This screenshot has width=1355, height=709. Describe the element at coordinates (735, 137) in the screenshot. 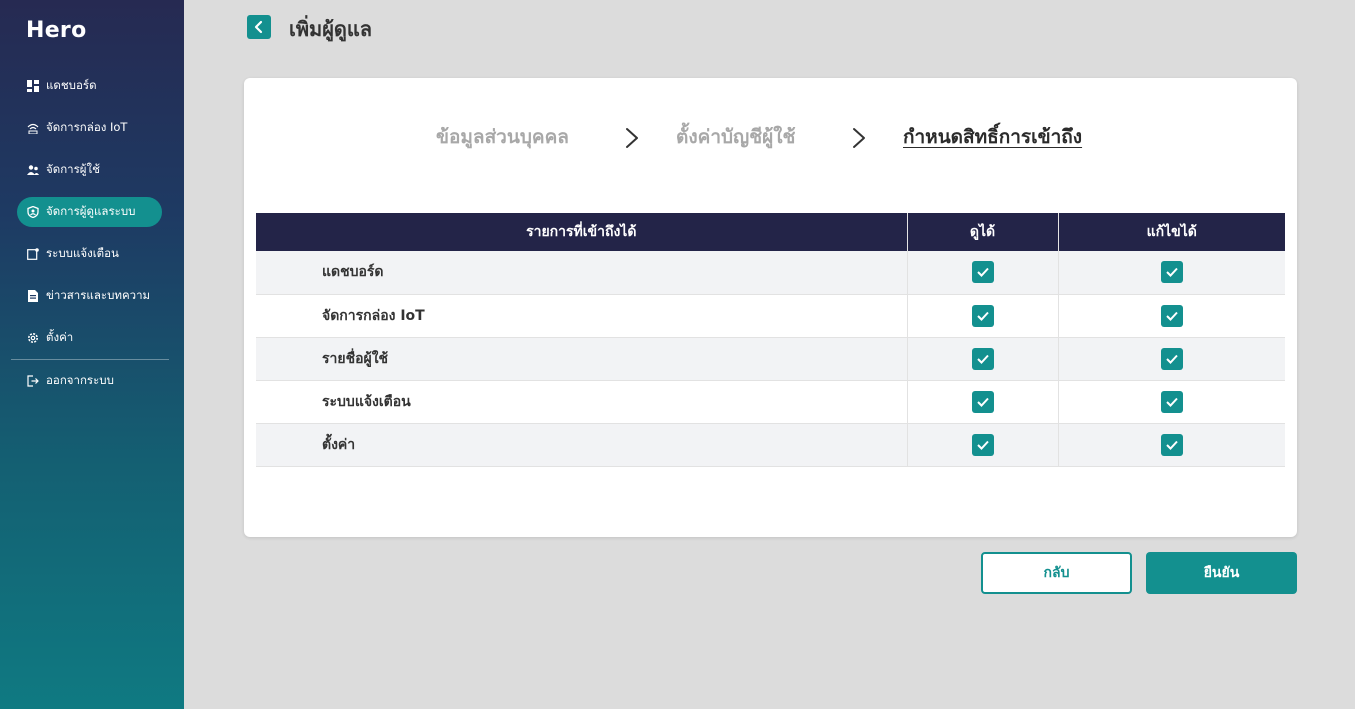

I see `step-account-settings: ตั้งค่าบัญชีผู้ใช้` at that location.